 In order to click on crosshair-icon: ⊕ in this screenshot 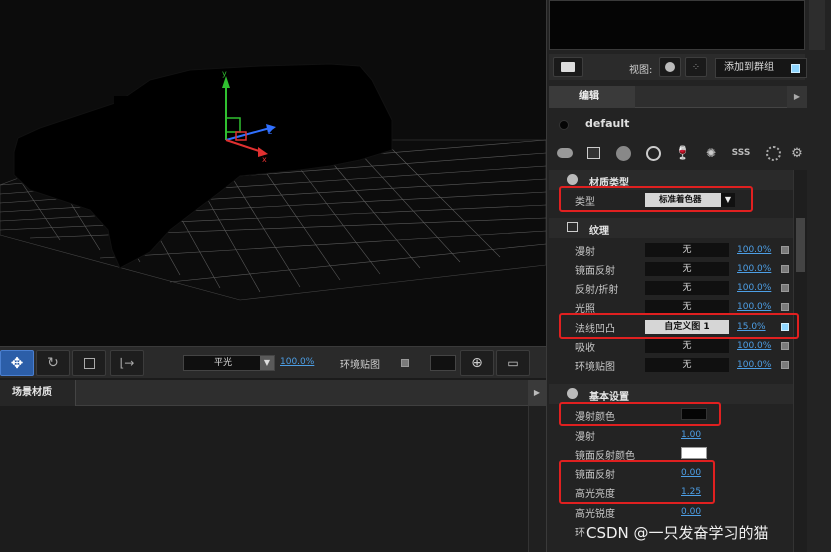, I will do `click(477, 363)`.